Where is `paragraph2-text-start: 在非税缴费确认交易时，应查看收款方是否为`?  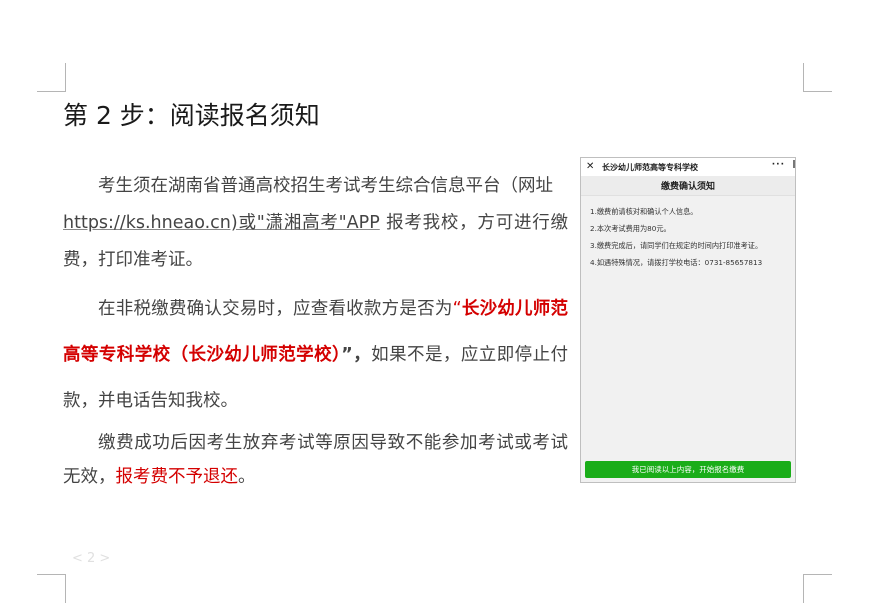 paragraph2-text-start: 在非税缴费确认交易时，应查看收款方是否为 is located at coordinates (275, 309).